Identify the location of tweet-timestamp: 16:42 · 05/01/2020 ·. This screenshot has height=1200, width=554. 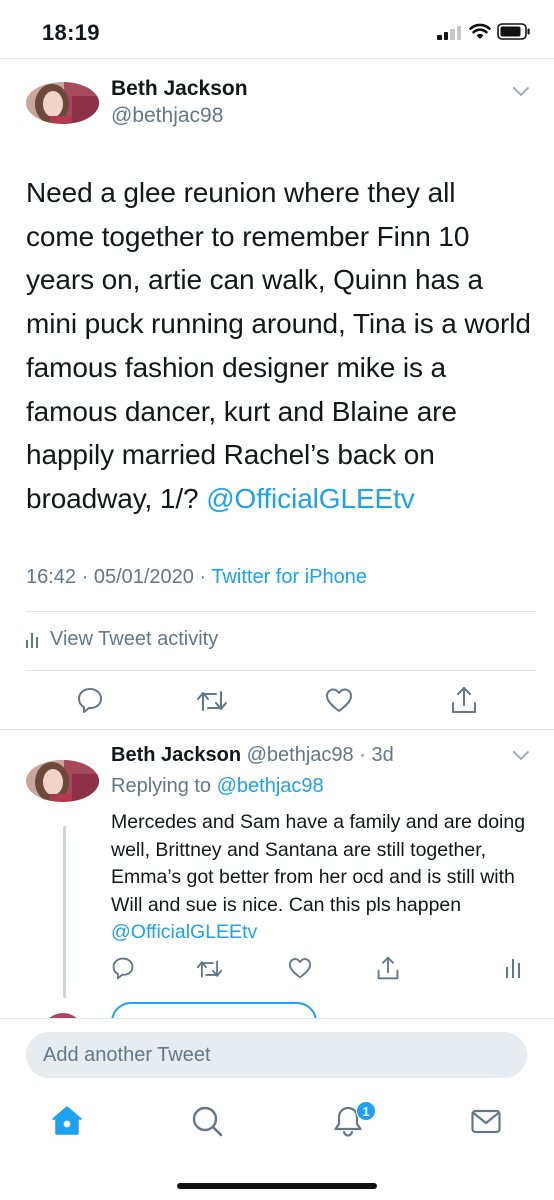
(119, 577).